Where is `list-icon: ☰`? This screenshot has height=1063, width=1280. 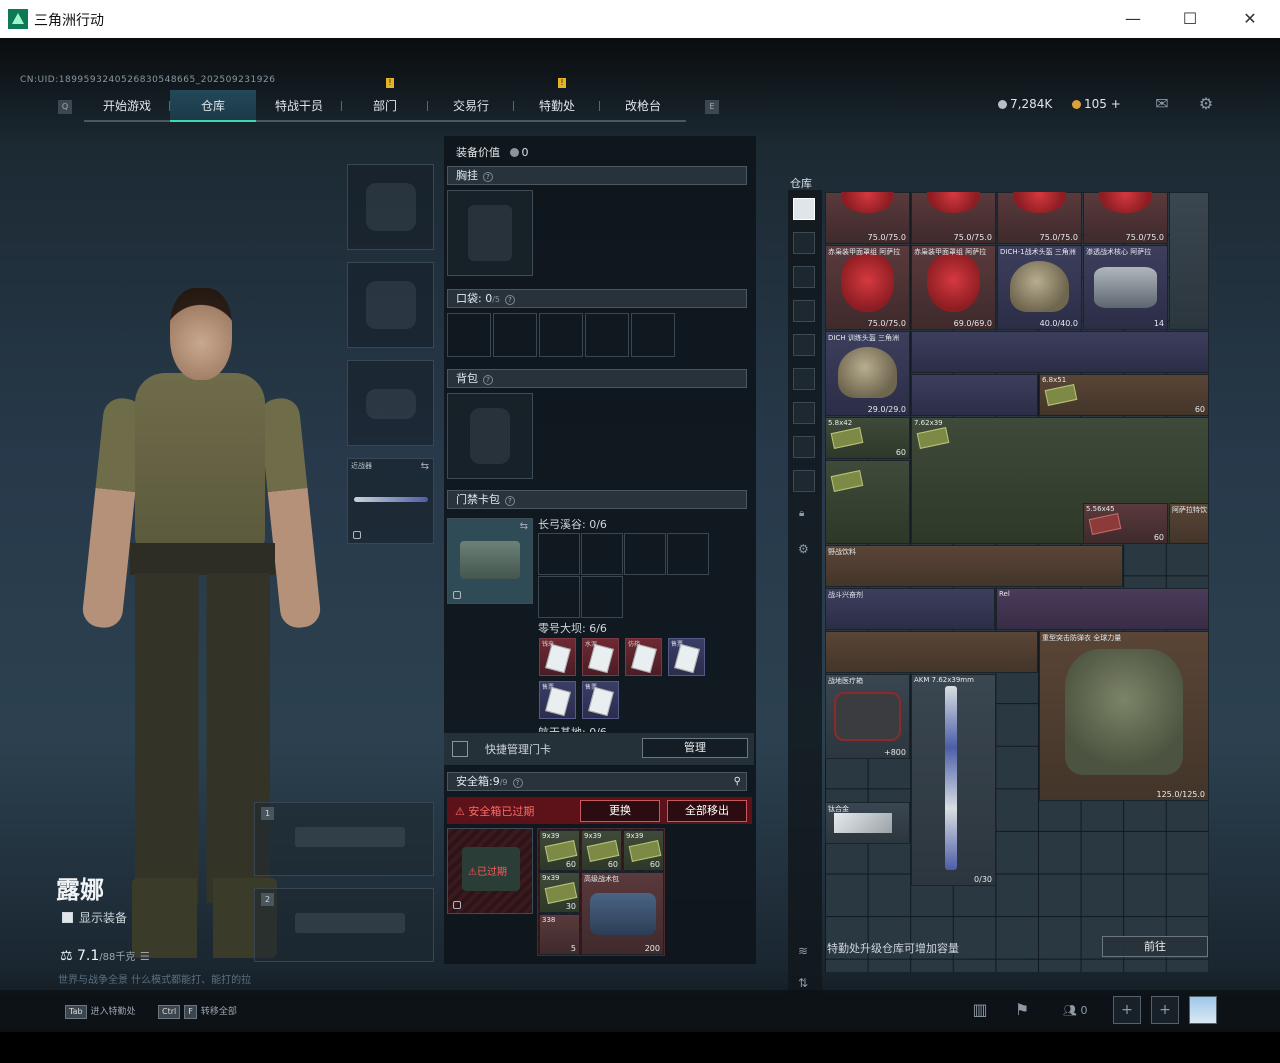
list-icon: ☰ is located at coordinates (145, 956).